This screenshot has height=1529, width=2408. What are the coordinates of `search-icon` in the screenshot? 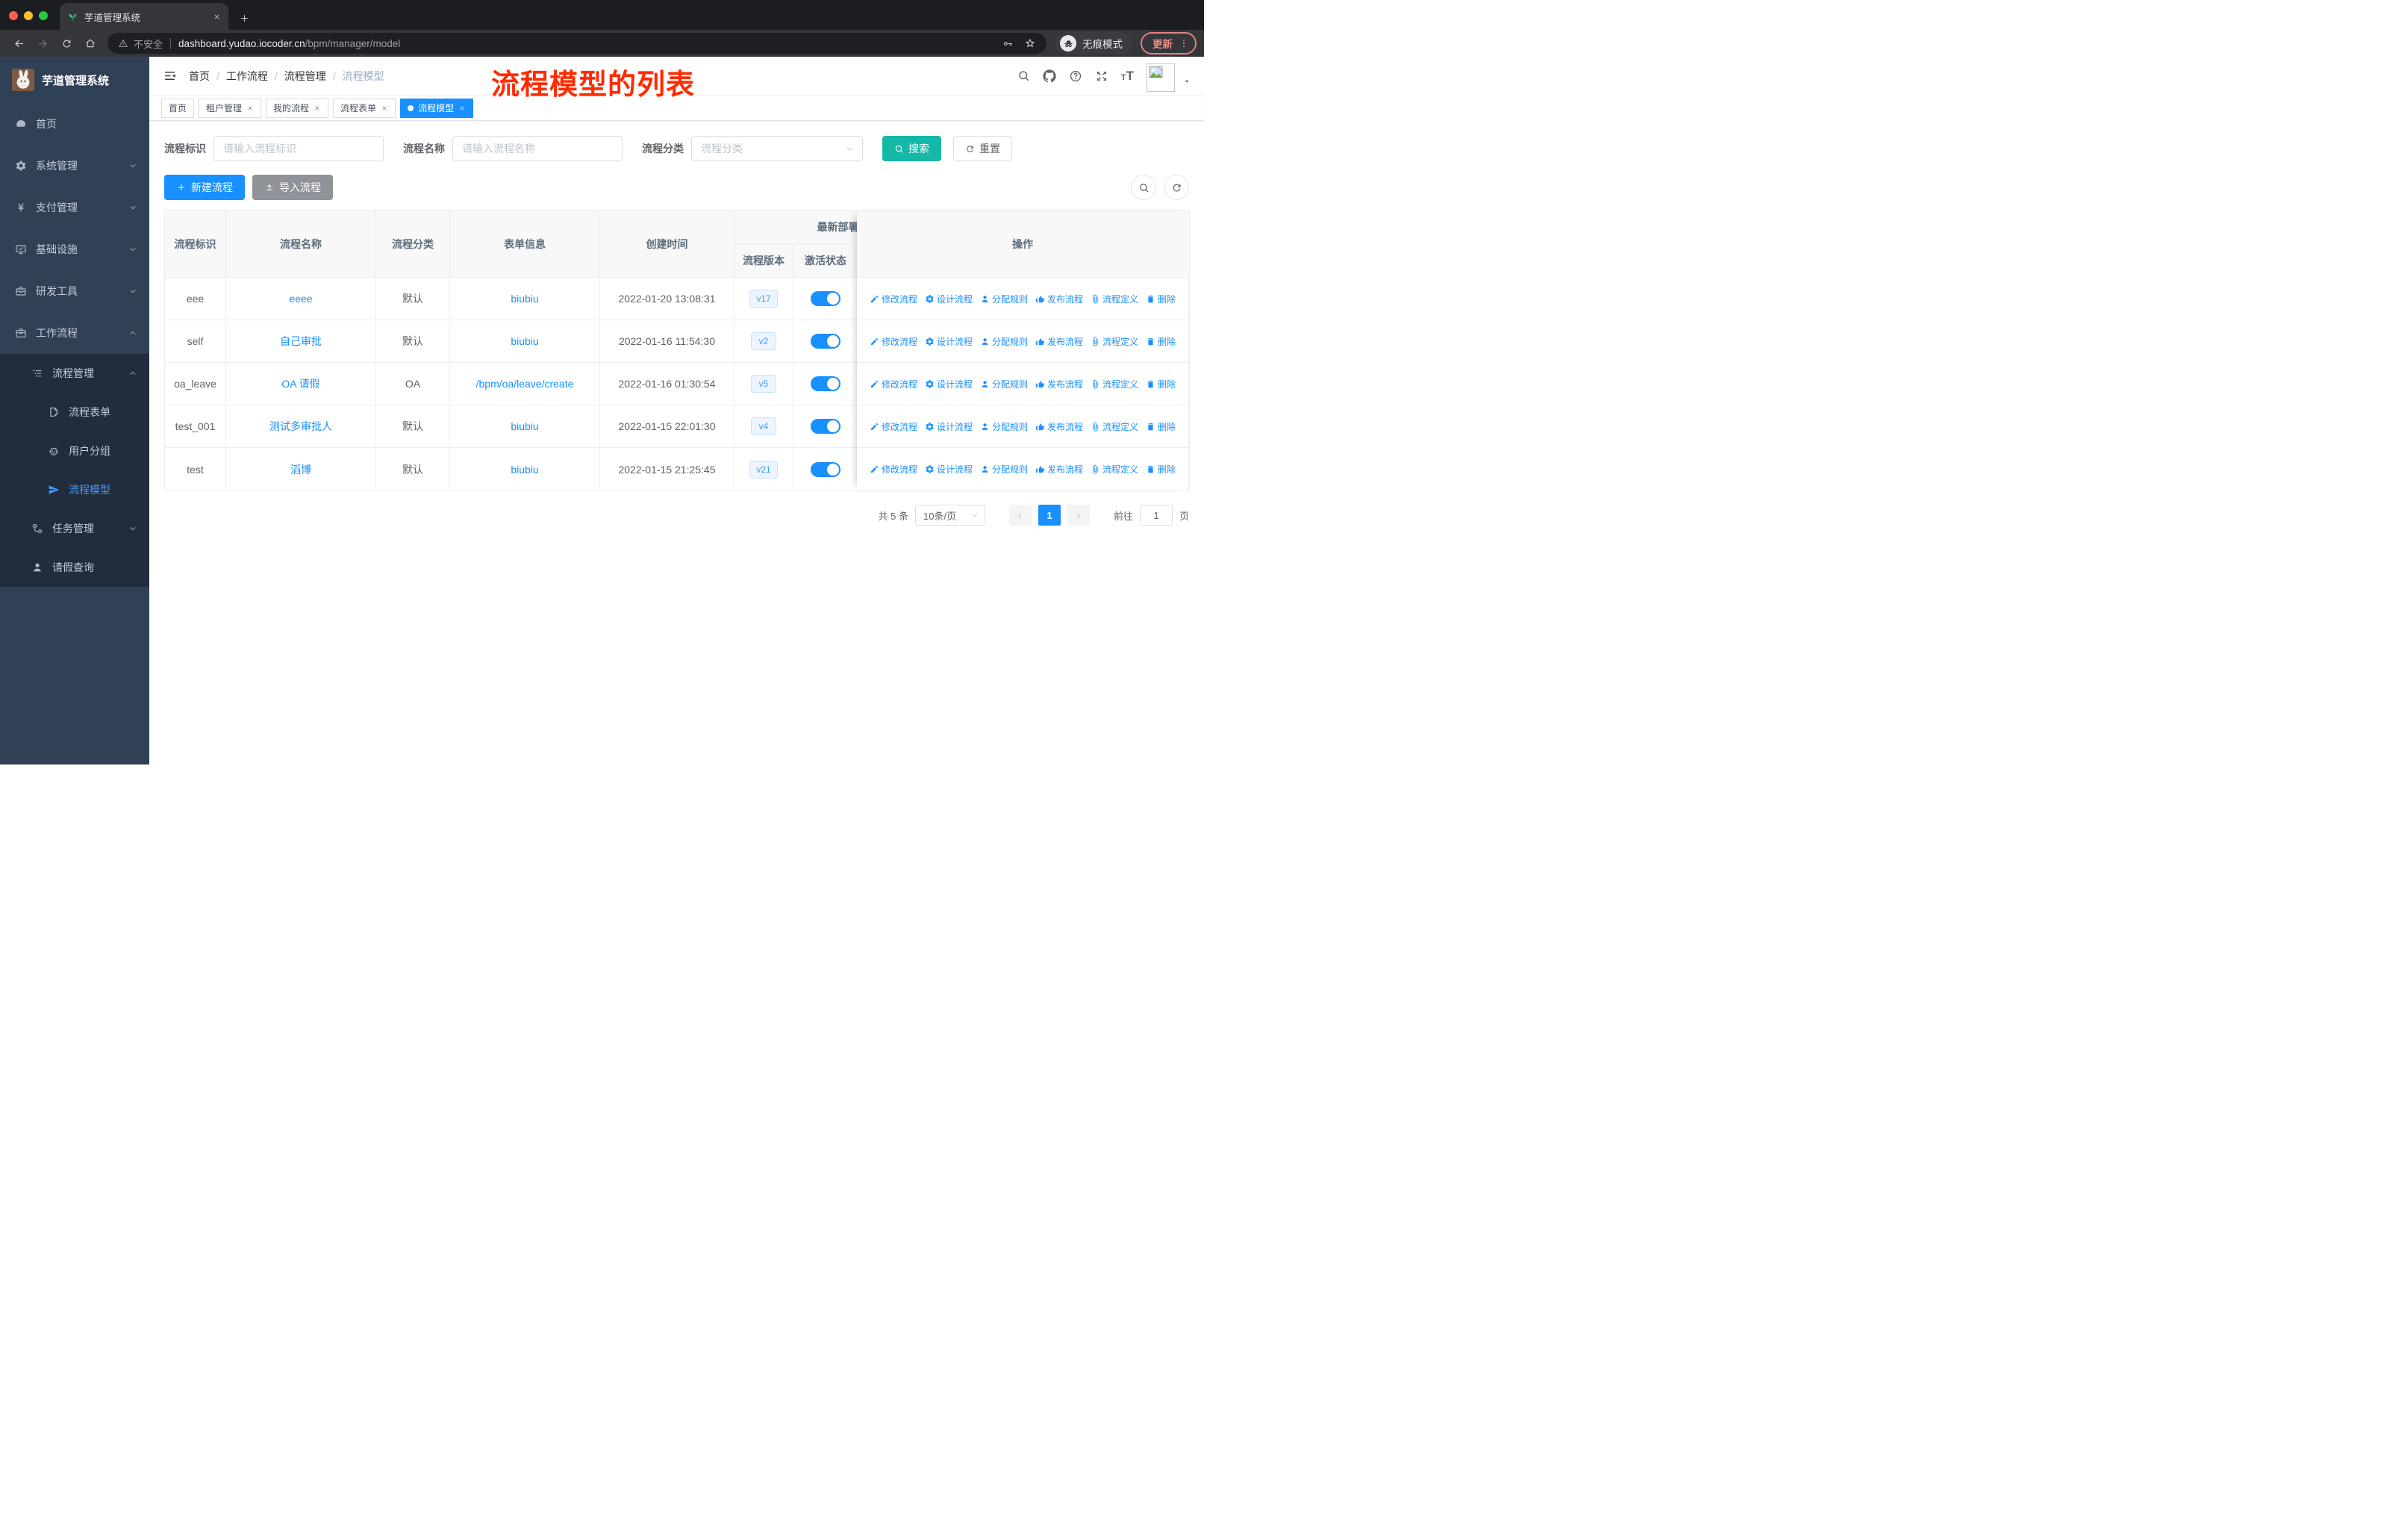 It's located at (1023, 76).